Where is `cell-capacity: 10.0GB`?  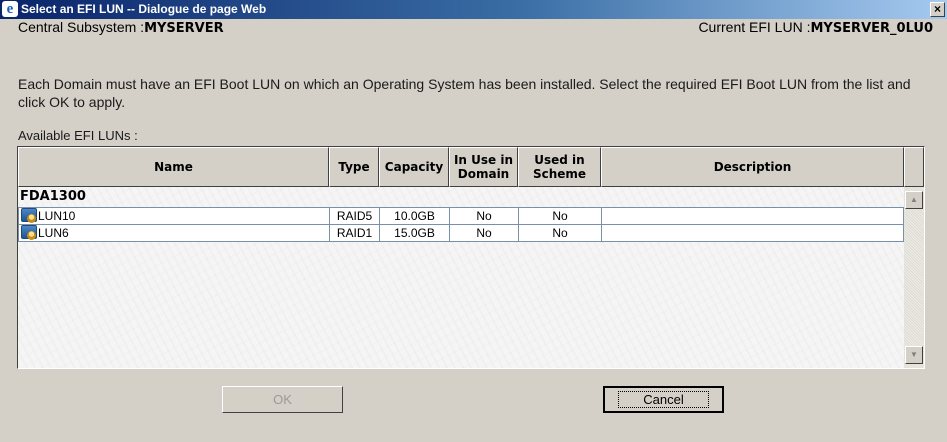 cell-capacity: 10.0GB is located at coordinates (414, 216).